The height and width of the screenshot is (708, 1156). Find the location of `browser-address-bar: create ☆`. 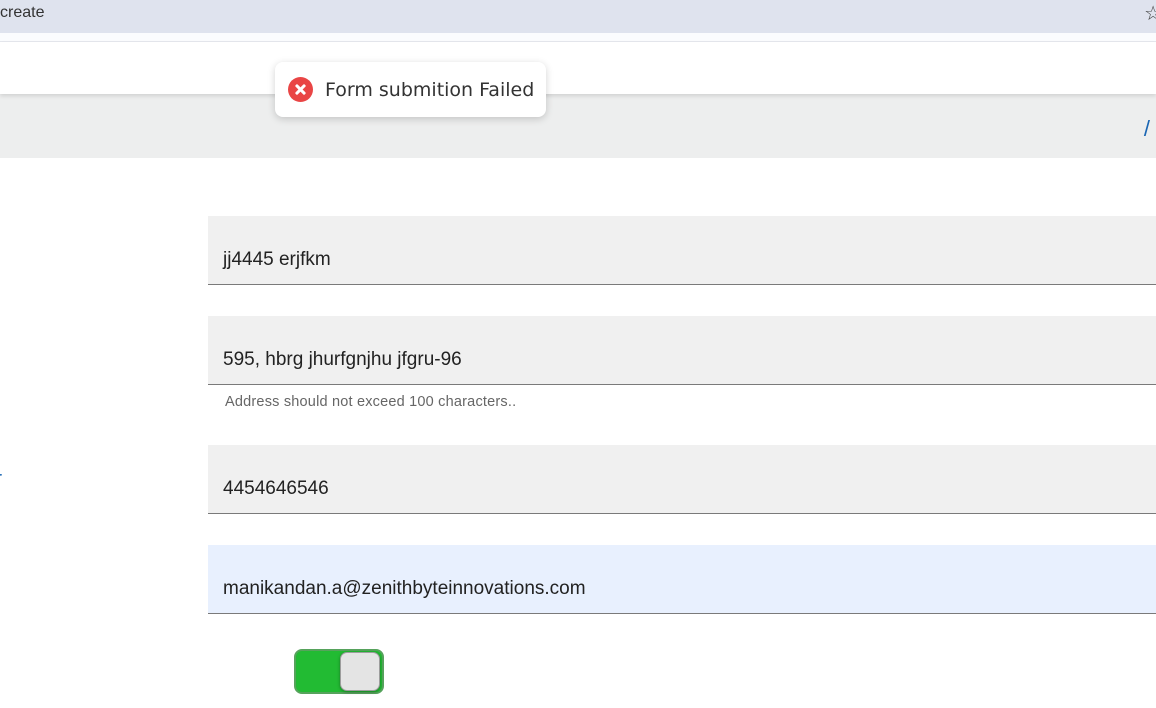

browser-address-bar: create ☆ is located at coordinates (578, 16).